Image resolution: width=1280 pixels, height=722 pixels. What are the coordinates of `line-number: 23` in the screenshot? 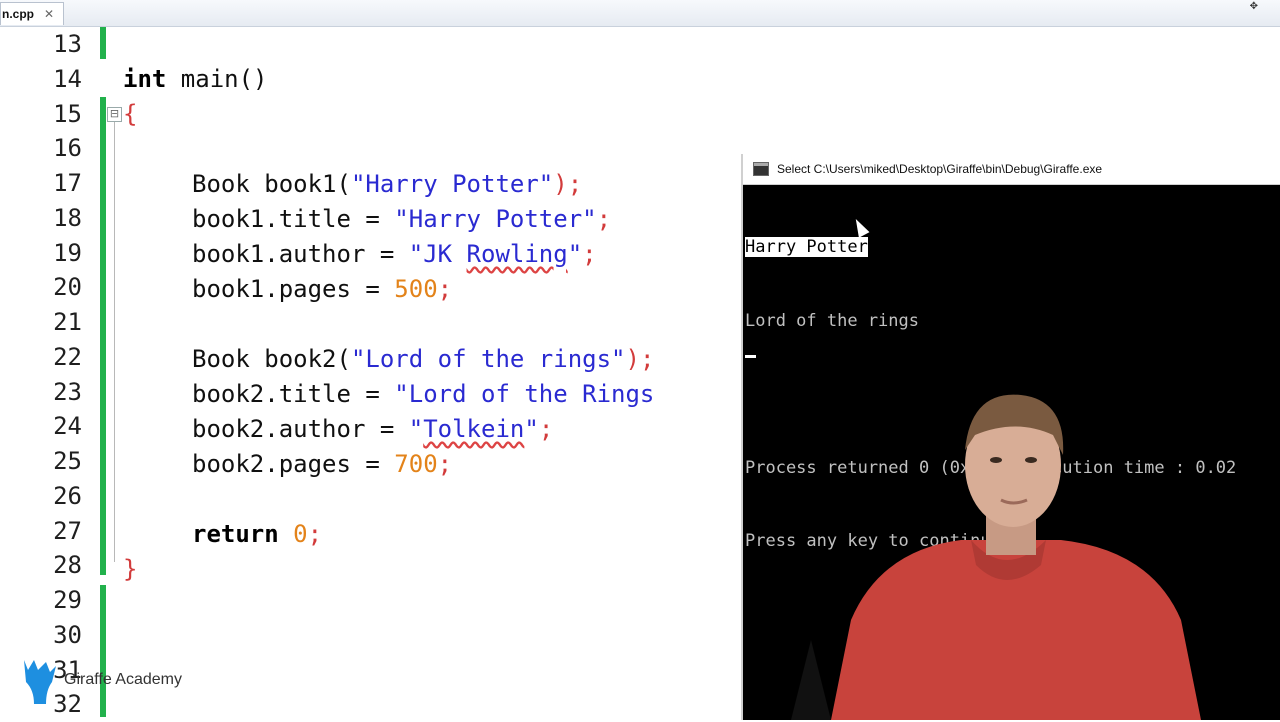 It's located at (67, 391).